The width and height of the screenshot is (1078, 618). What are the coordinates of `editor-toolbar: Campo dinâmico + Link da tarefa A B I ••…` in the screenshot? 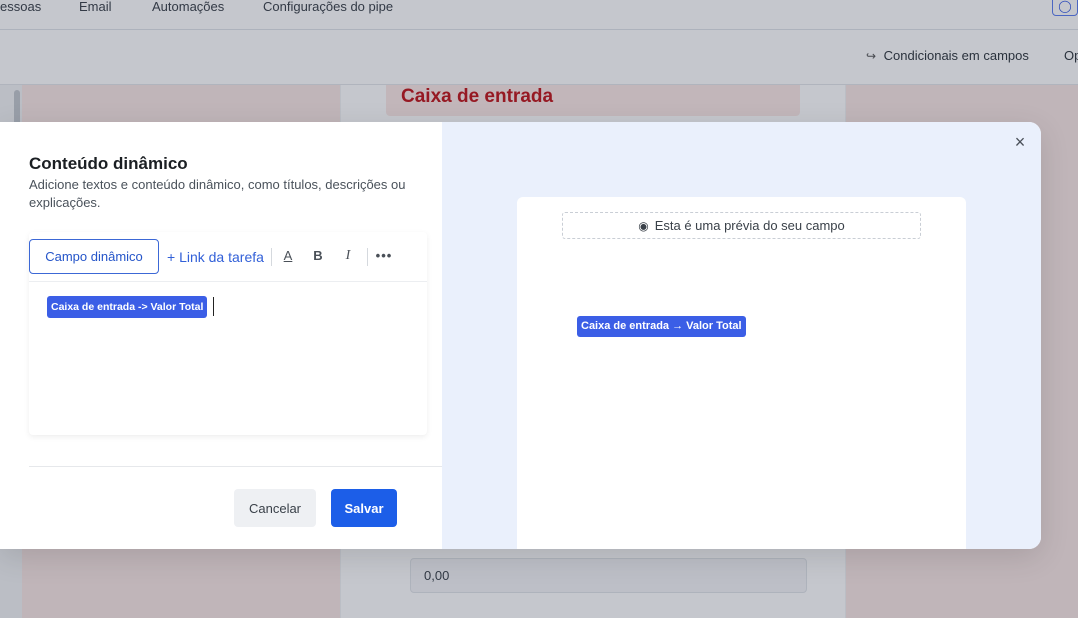 It's located at (228, 257).